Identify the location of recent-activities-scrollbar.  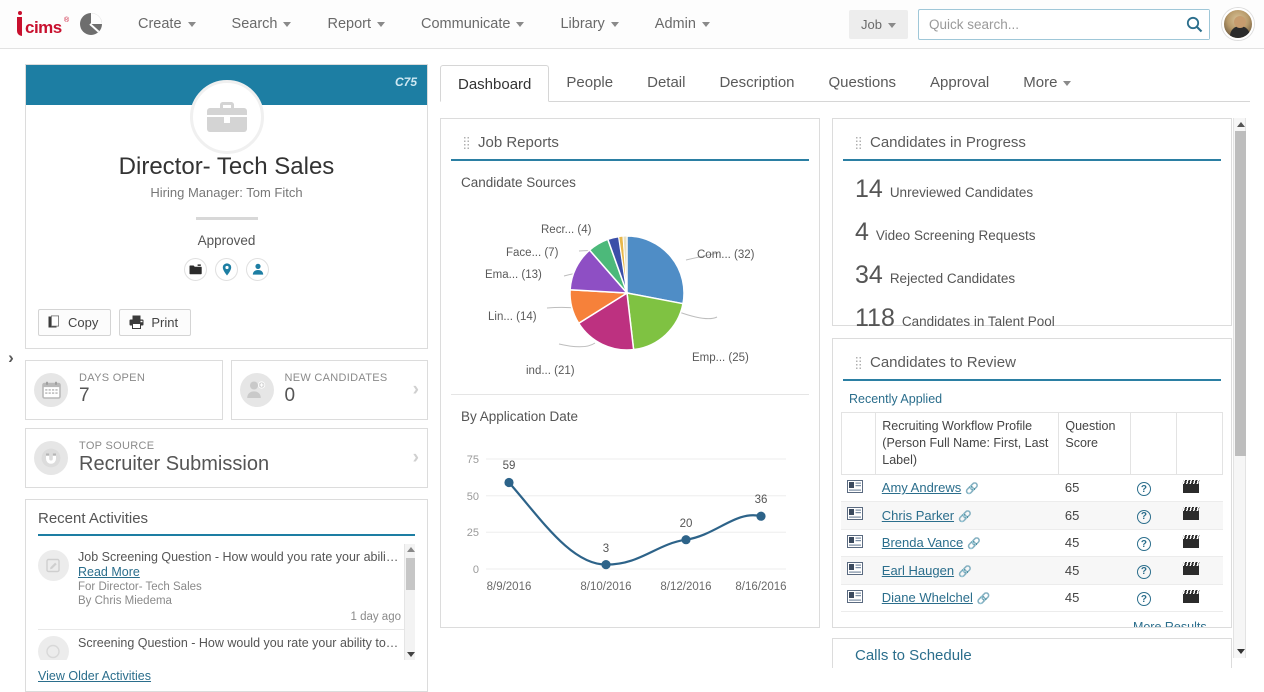
(409, 601).